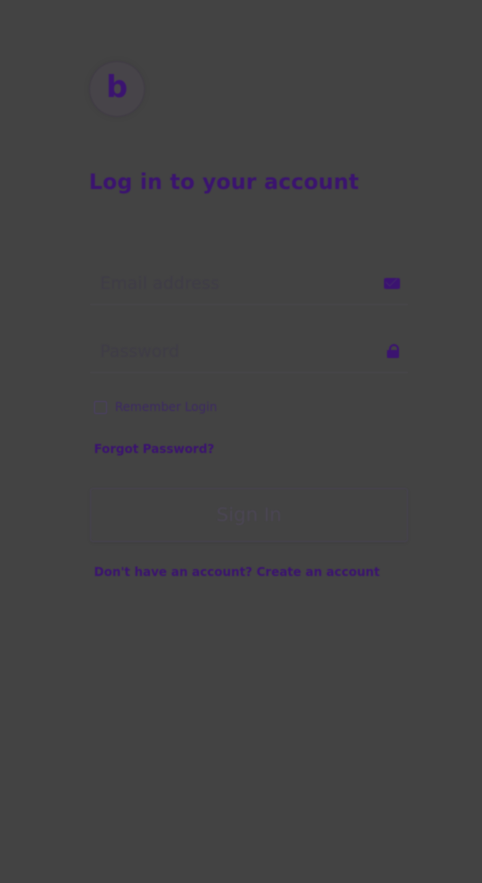 Image resolution: width=482 pixels, height=883 pixels. Describe the element at coordinates (235, 352) in the screenshot. I see `password-input` at that location.